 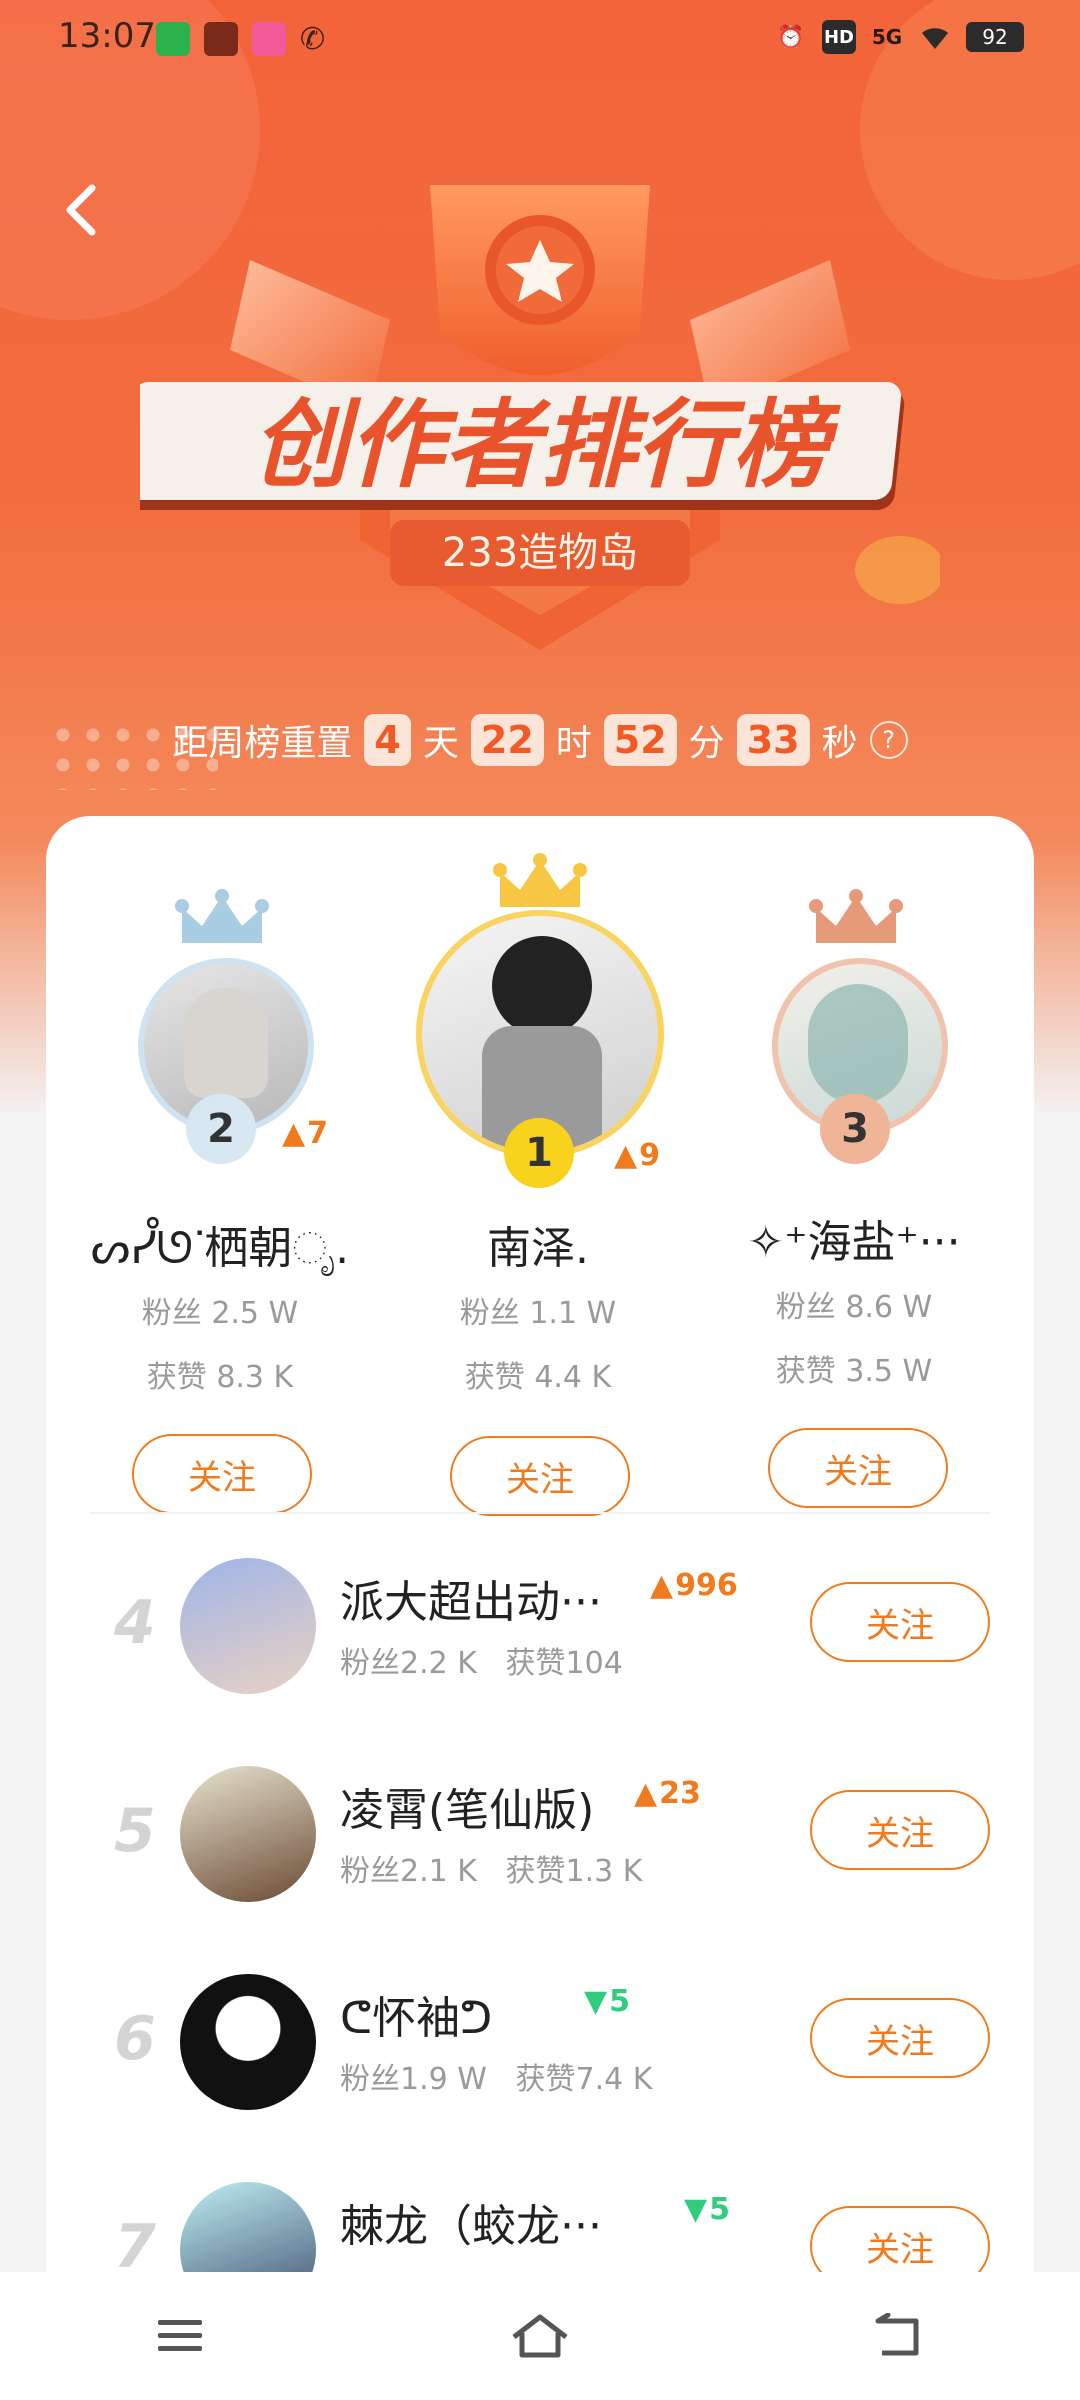 I want to click on status-time: 13:07, so click(x=107, y=36).